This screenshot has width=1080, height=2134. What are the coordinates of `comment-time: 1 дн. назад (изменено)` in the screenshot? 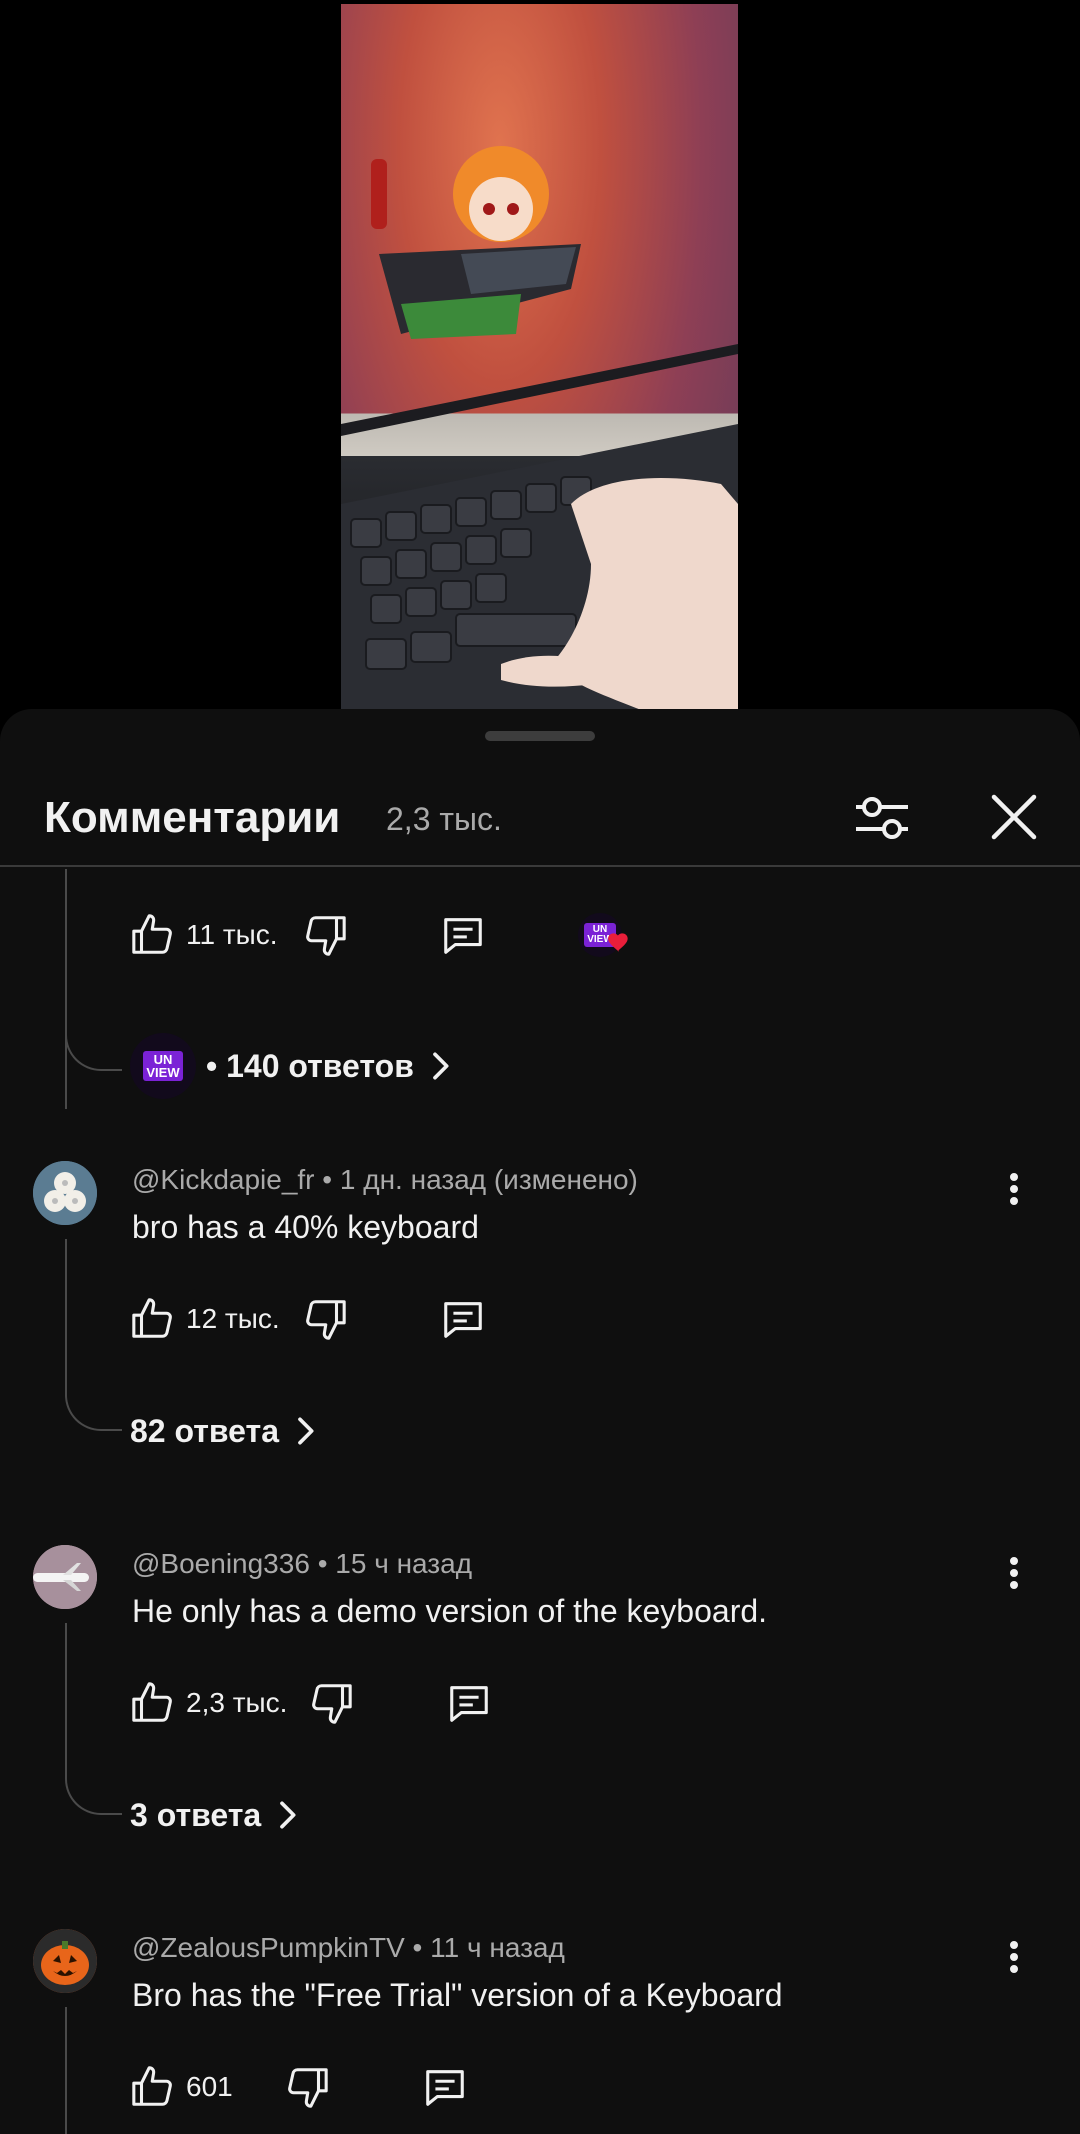 It's located at (488, 1179).